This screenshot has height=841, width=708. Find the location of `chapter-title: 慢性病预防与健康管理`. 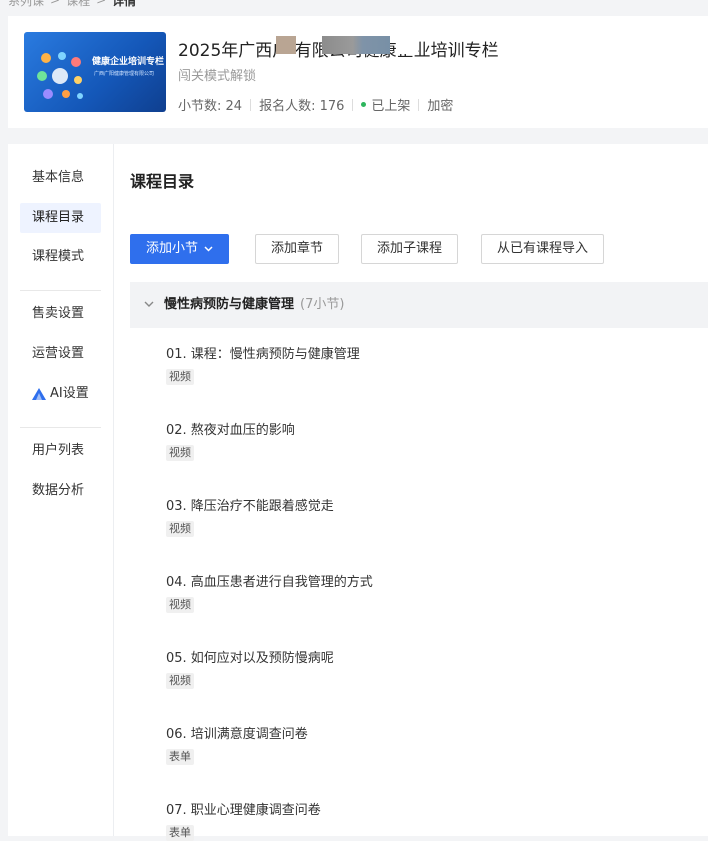

chapter-title: 慢性病预防与健康管理 is located at coordinates (229, 304).